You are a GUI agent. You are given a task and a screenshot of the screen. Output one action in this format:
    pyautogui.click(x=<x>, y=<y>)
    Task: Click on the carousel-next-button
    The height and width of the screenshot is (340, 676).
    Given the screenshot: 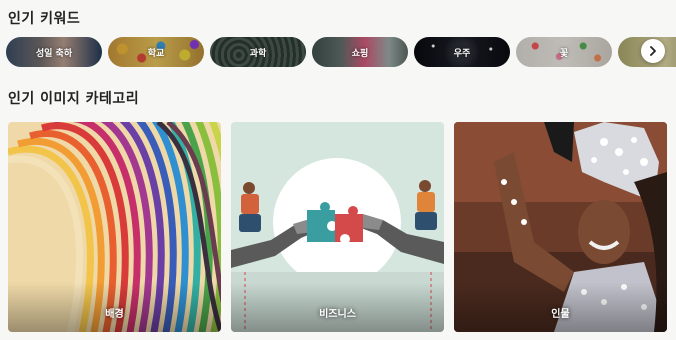 What is the action you would take?
    pyautogui.click(x=653, y=51)
    